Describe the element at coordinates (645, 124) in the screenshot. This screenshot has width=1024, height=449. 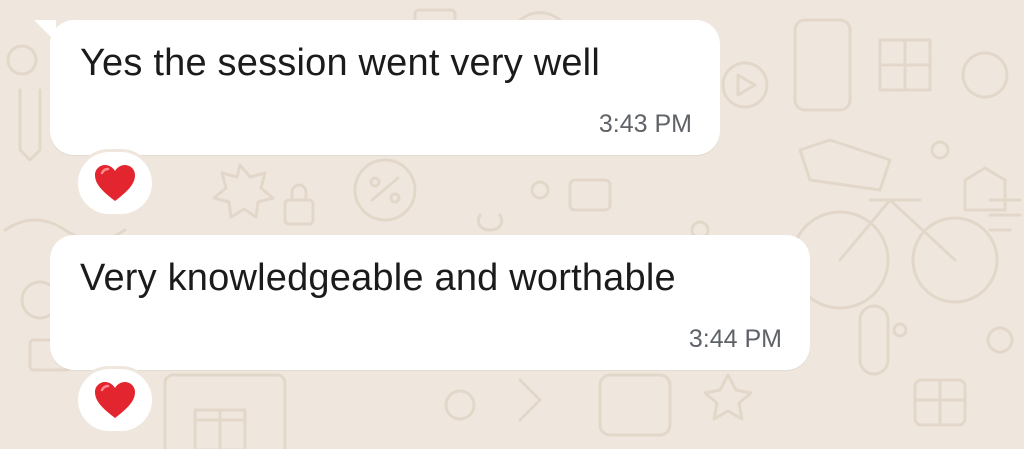
I see `message-timestamp: 3:43 PM` at that location.